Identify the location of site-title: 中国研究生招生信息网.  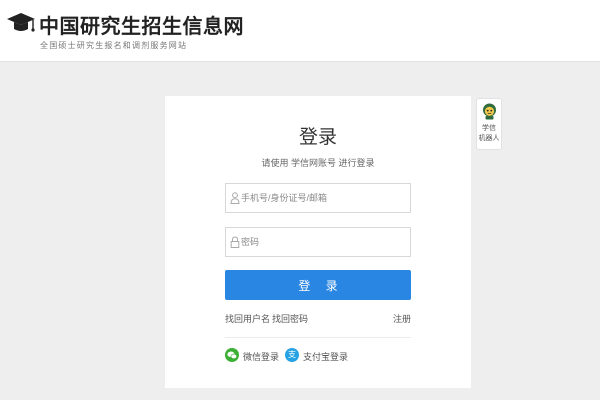
(141, 24).